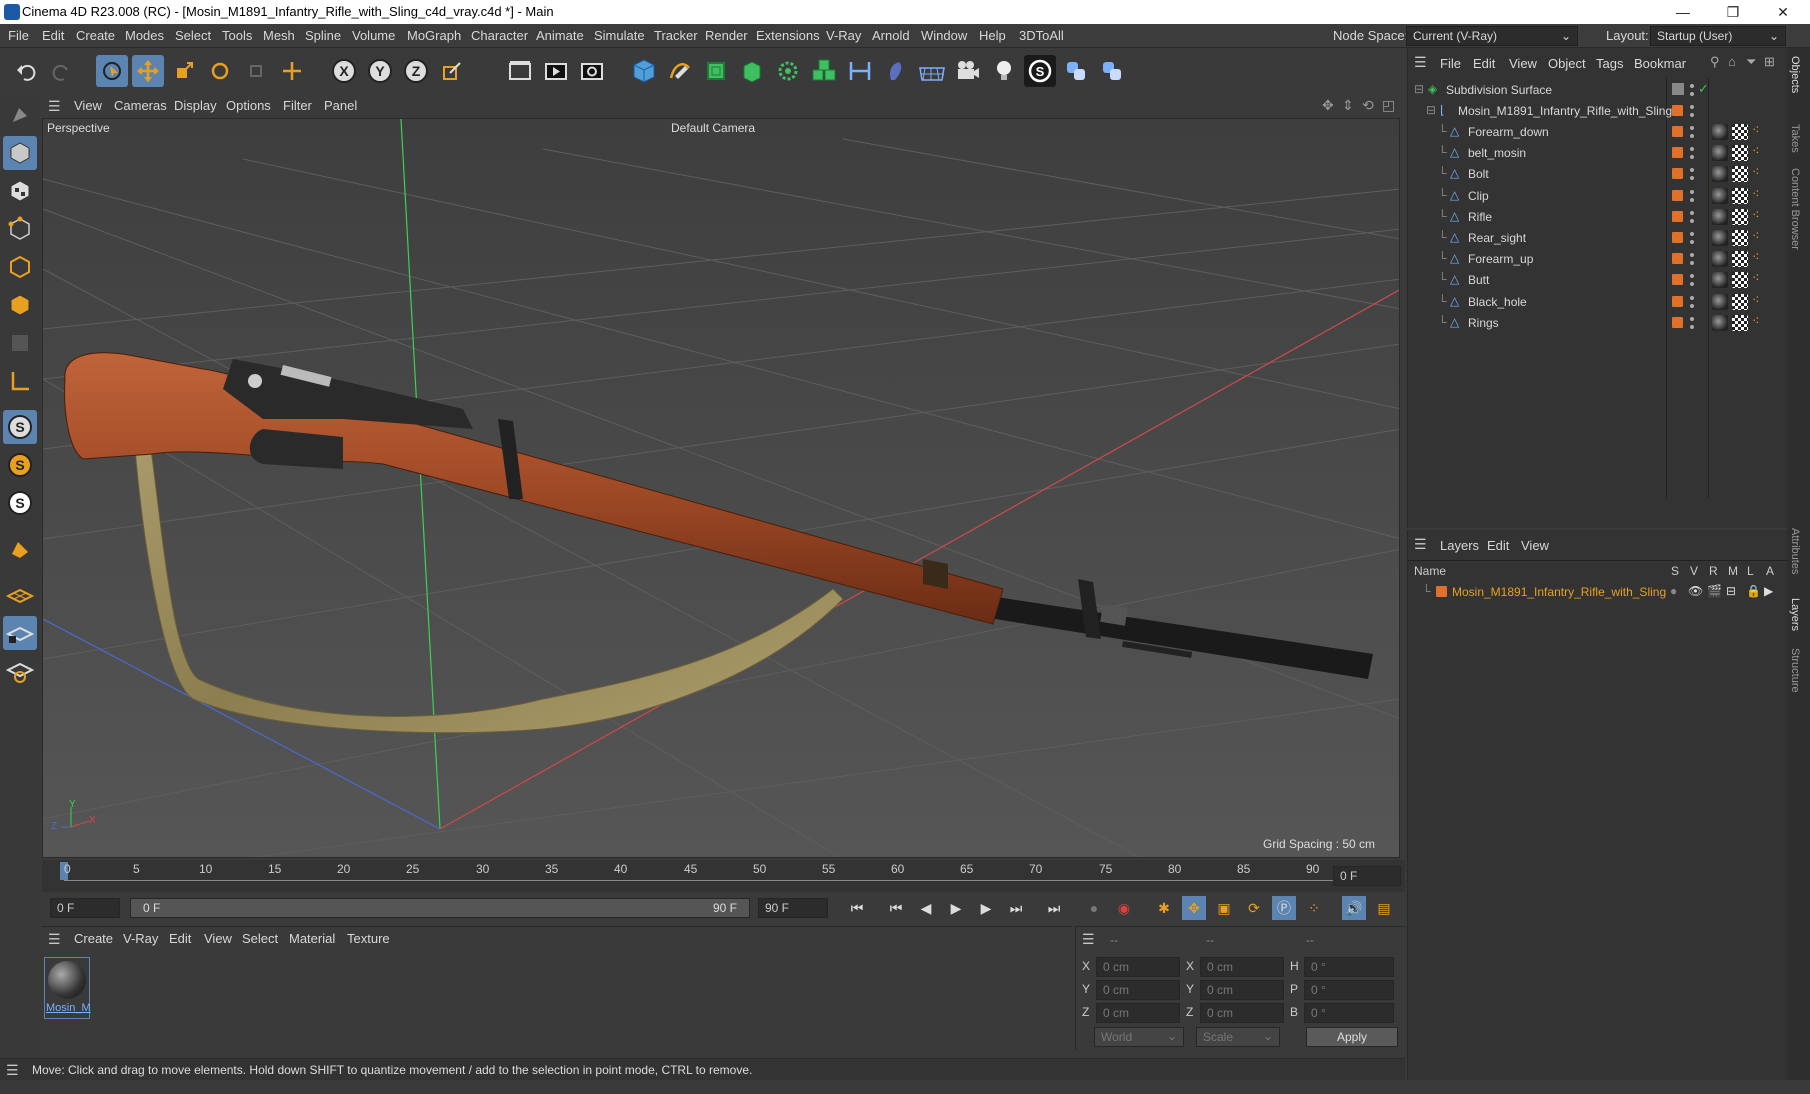 The image size is (1810, 1094). What do you see at coordinates (340, 105) in the screenshot?
I see `viewport-menu-panel: Panel` at bounding box center [340, 105].